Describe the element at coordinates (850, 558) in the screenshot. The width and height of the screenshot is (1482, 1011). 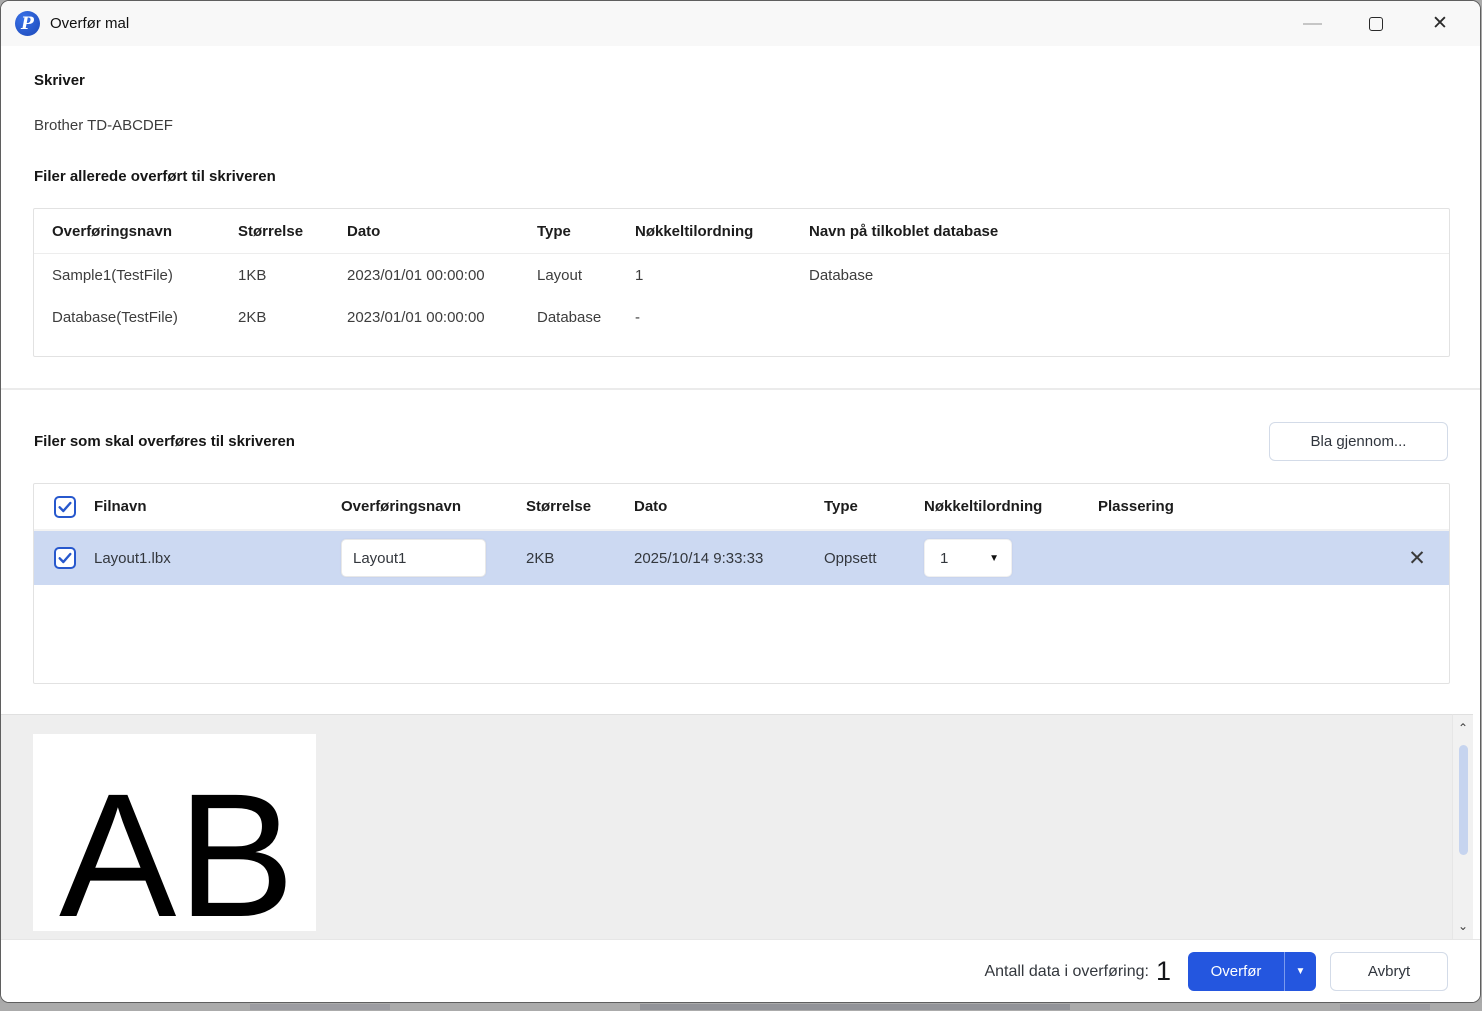
I see `cell-type: Oppsett` at that location.